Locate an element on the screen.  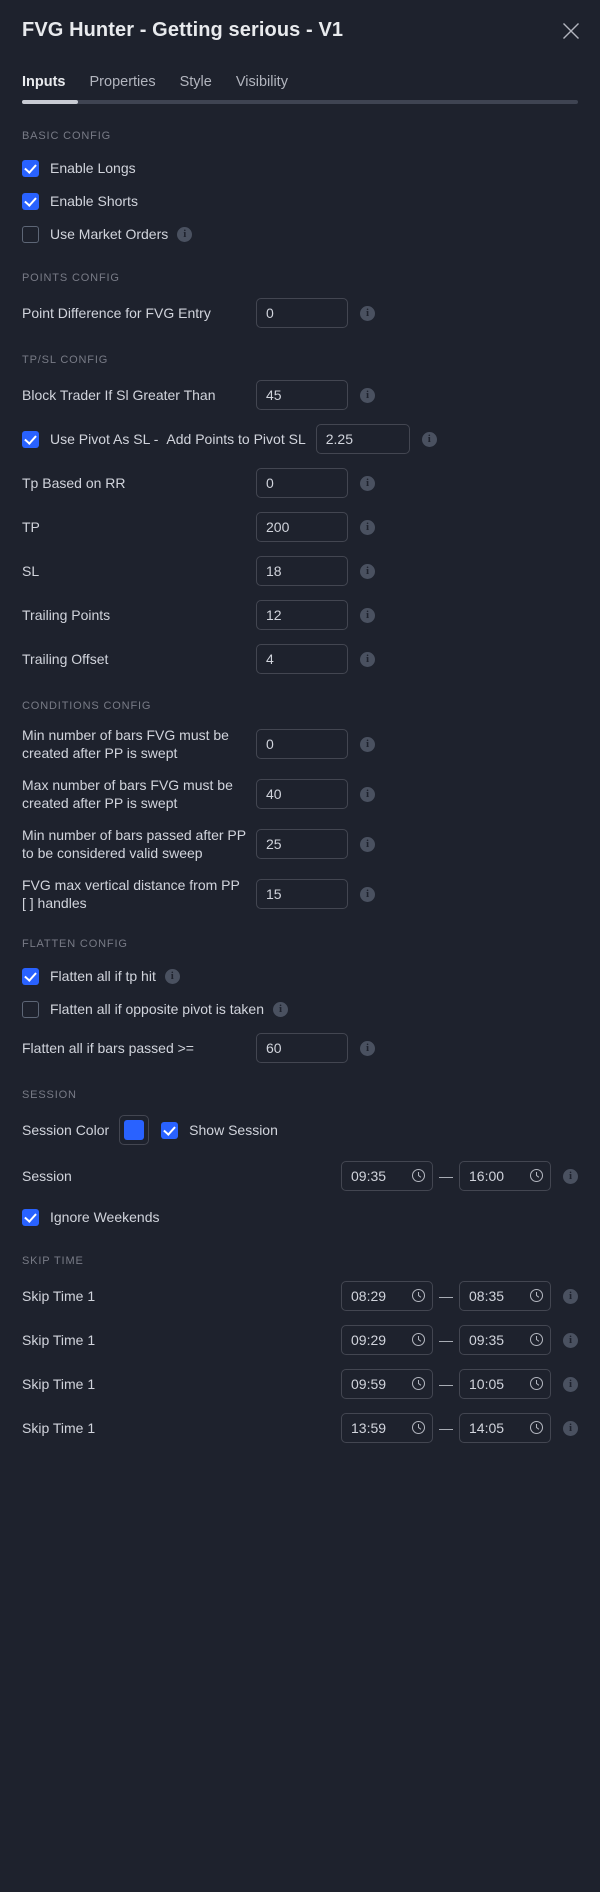
flatten-bars-passed-input is located at coordinates (302, 1048).